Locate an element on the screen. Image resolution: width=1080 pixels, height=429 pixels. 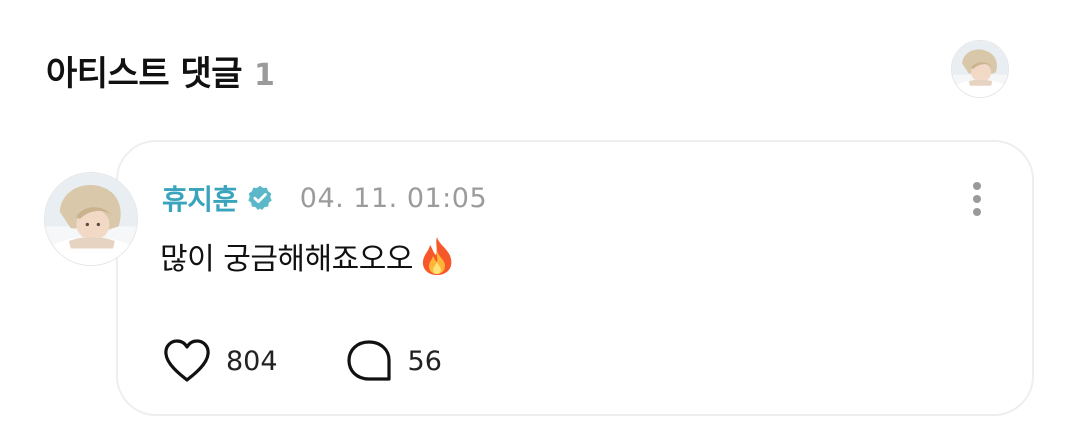
comment-meta: 휴지훈 04. 11. 01:05 is located at coordinates (324, 198).